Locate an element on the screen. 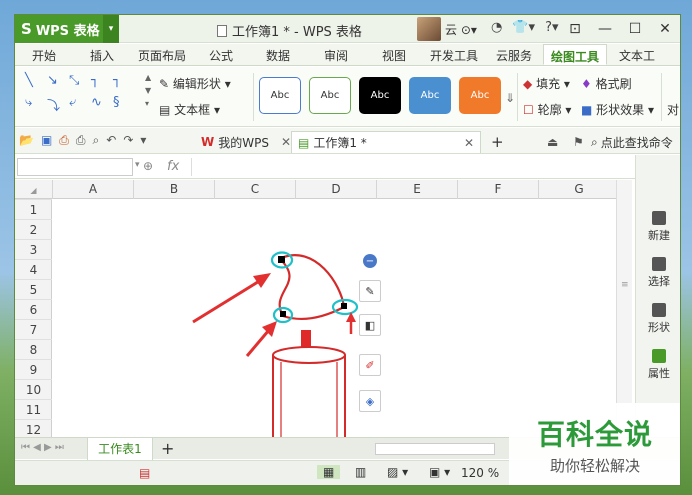  freeform-icon: ∿ is located at coordinates (96, 102).